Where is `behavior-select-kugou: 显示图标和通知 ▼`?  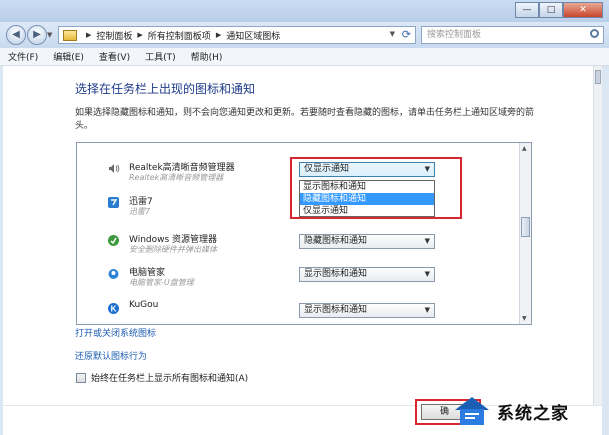
behavior-select-kugou: 显示图标和通知 ▼ is located at coordinates (367, 310).